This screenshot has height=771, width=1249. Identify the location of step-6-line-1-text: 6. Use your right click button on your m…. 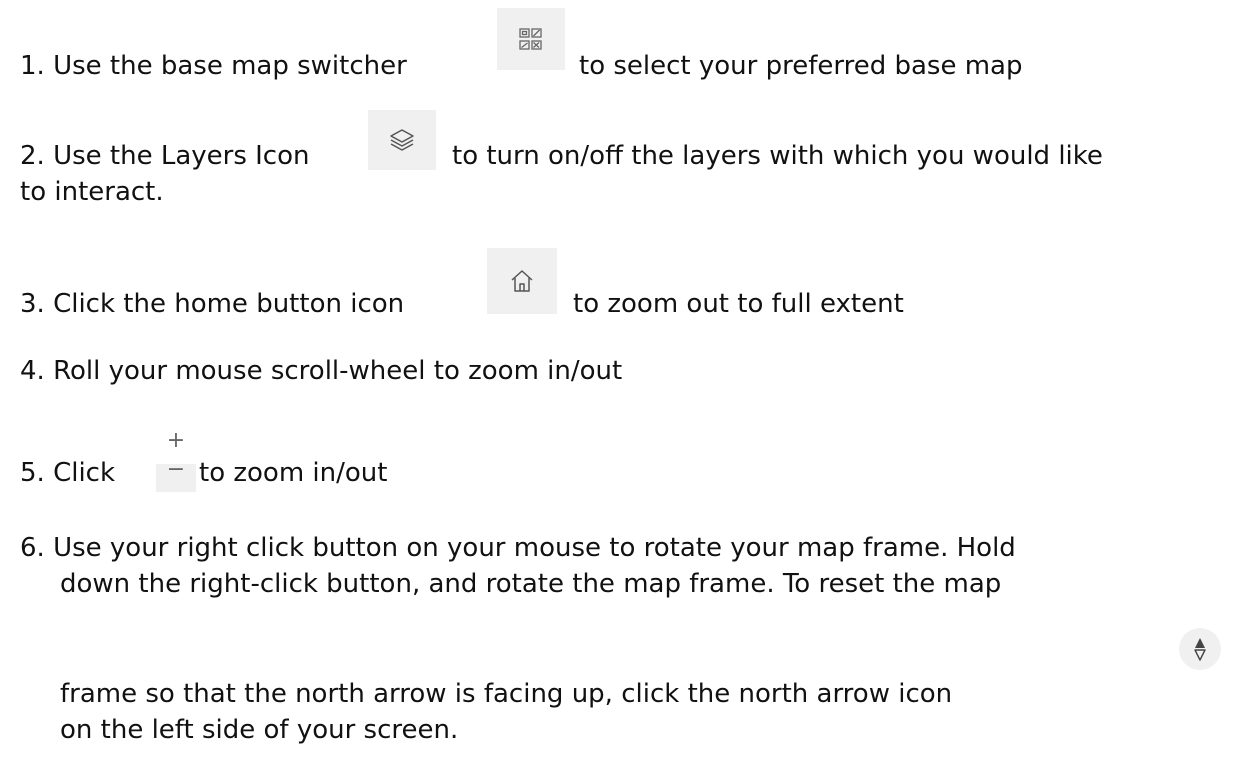
(518, 548).